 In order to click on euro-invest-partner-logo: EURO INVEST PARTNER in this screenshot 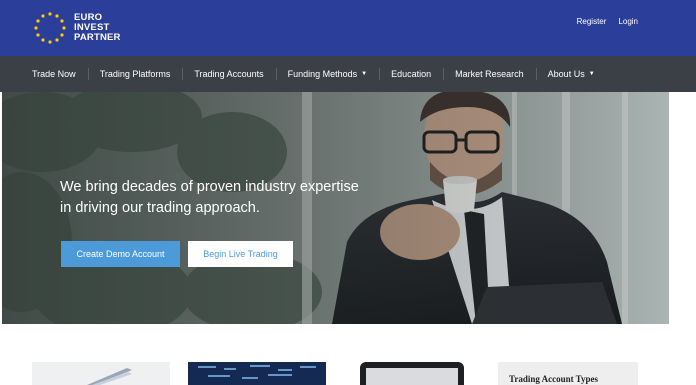, I will do `click(87, 28)`.